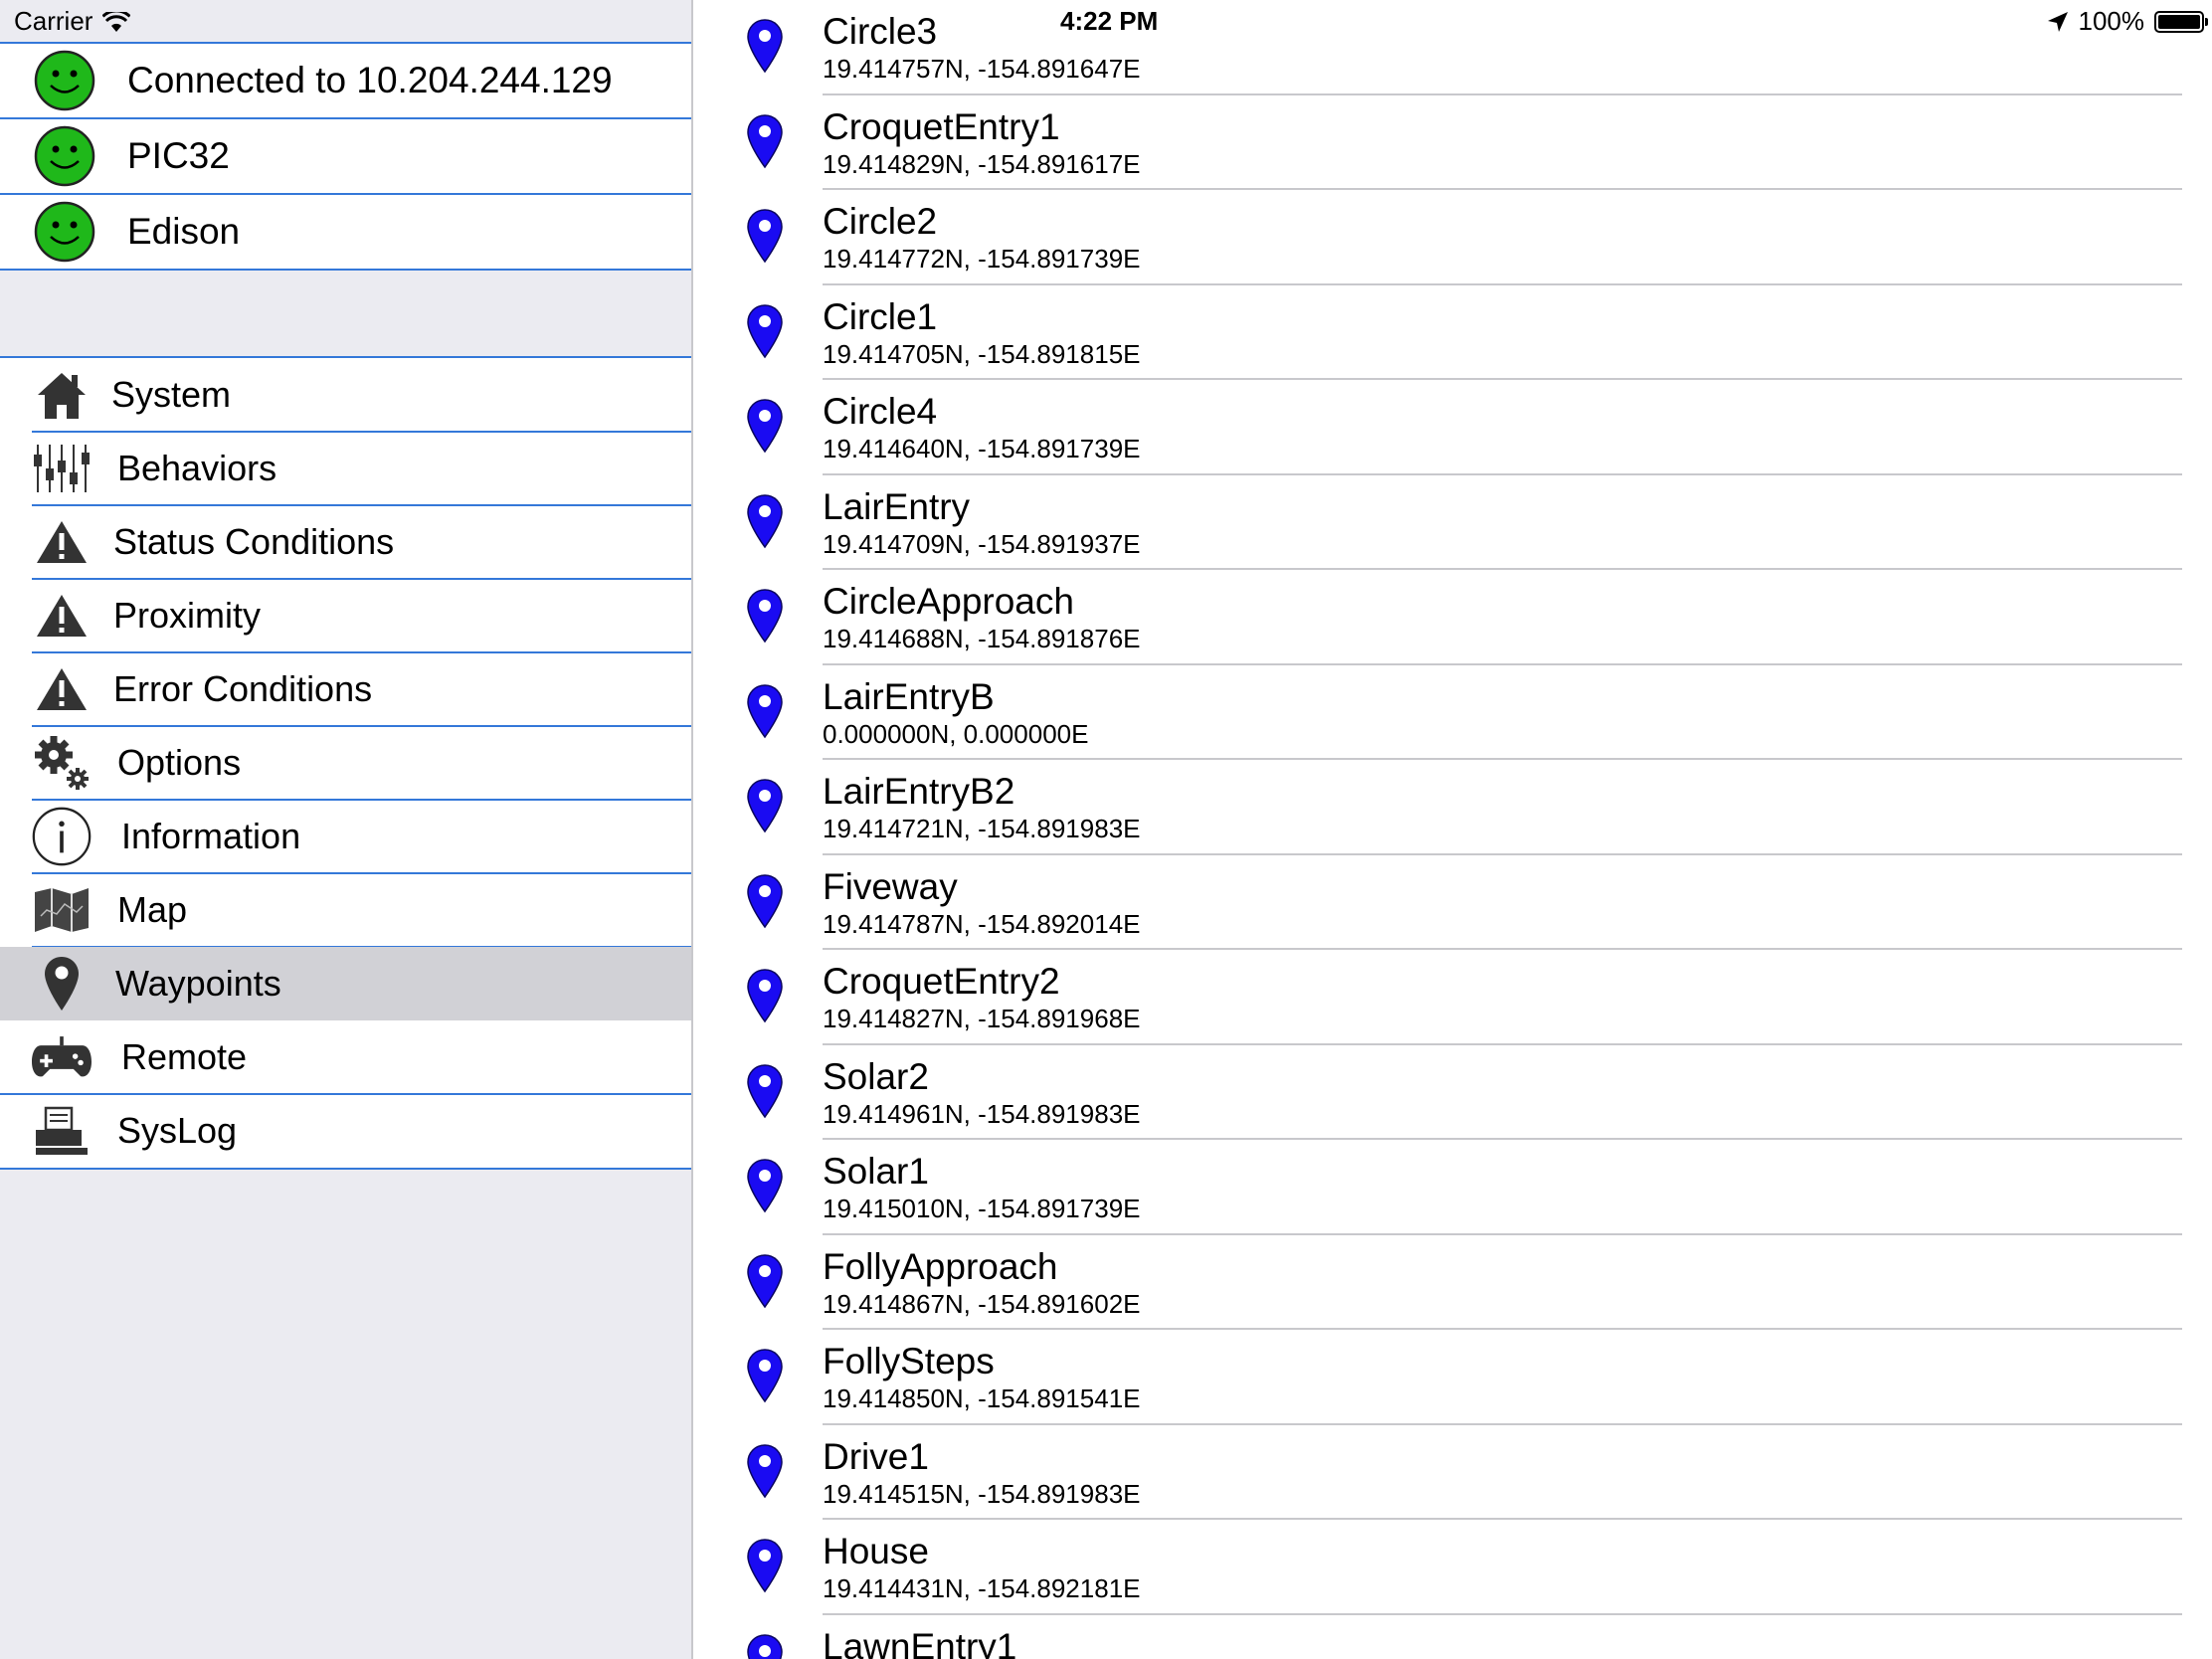  What do you see at coordinates (1517, 332) in the screenshot?
I see `waypoint-text: Circle1 19.414705N, -154.891815E` at bounding box center [1517, 332].